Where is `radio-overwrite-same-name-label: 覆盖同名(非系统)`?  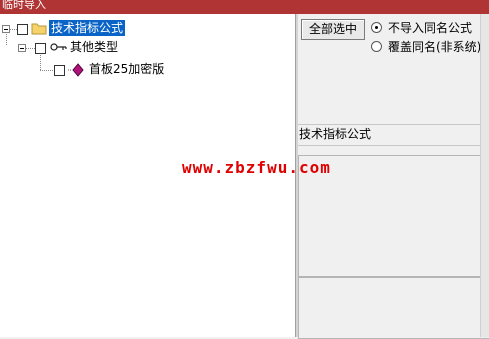
radio-overwrite-same-name-label: 覆盖同名(非系统) is located at coordinates (435, 47).